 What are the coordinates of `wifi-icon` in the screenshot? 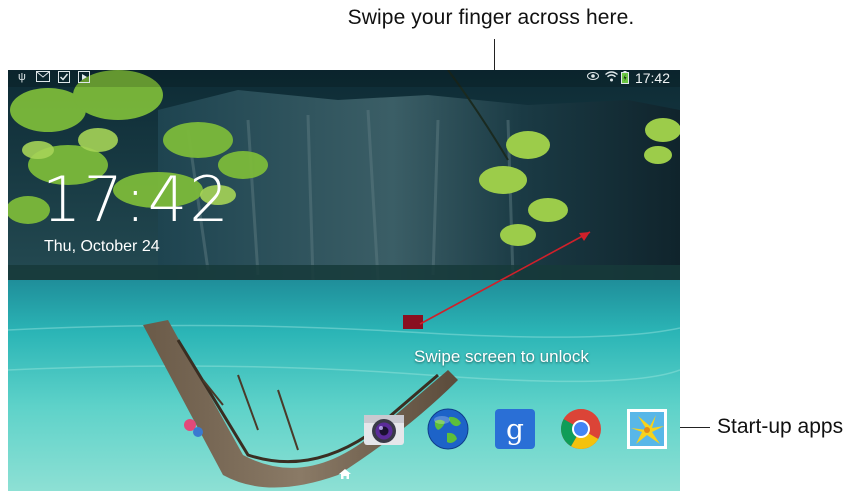 It's located at (611, 77).